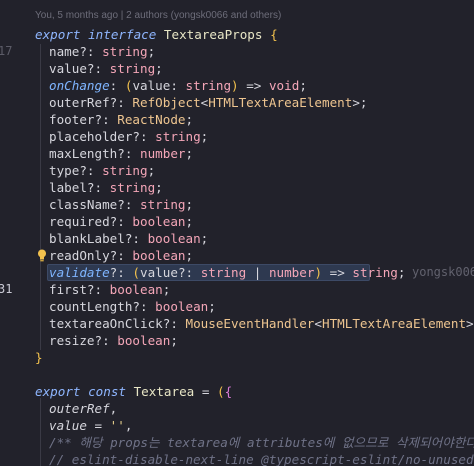 This screenshot has width=474, height=466. Describe the element at coordinates (42, 255) in the screenshot. I see `lightbulb-icon` at that location.